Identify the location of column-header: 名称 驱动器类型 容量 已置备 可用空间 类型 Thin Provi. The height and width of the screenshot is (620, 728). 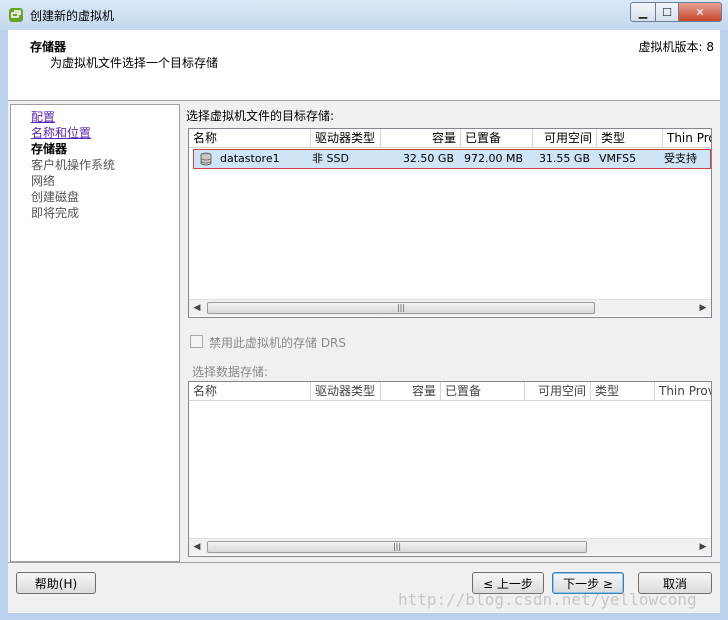
(450, 391).